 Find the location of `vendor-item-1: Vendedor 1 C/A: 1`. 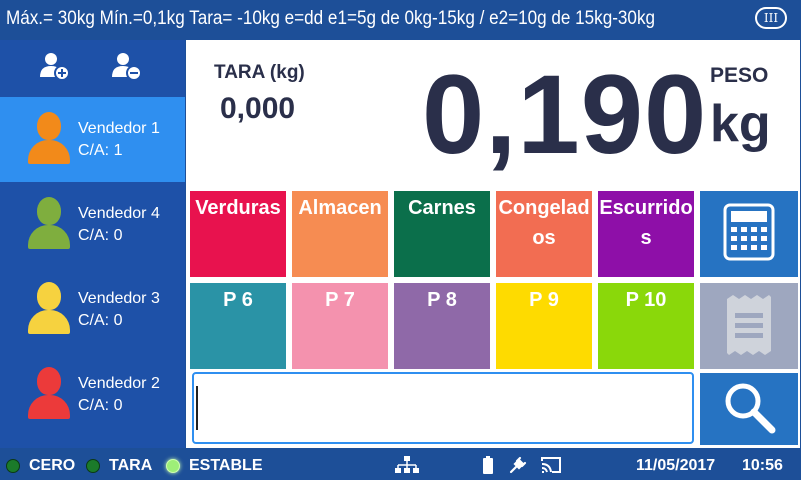

vendor-item-1: Vendedor 1 C/A: 1 is located at coordinates (92, 139).